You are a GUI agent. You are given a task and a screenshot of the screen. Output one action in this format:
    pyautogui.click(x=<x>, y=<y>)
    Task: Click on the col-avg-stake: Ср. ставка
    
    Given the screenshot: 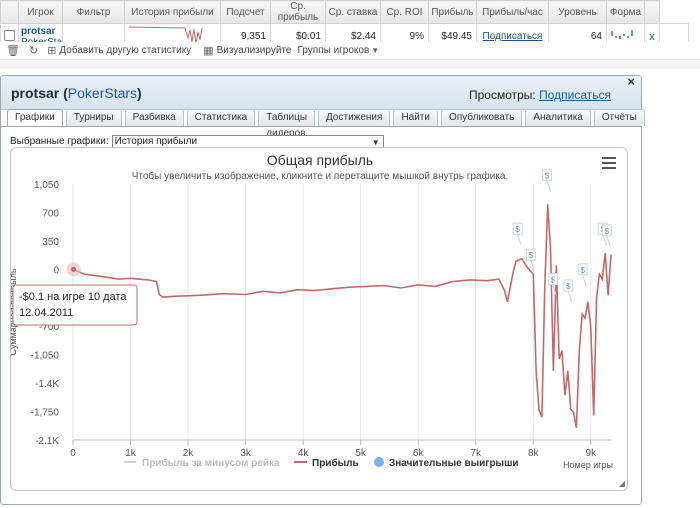 What is the action you would take?
    pyautogui.click(x=353, y=12)
    